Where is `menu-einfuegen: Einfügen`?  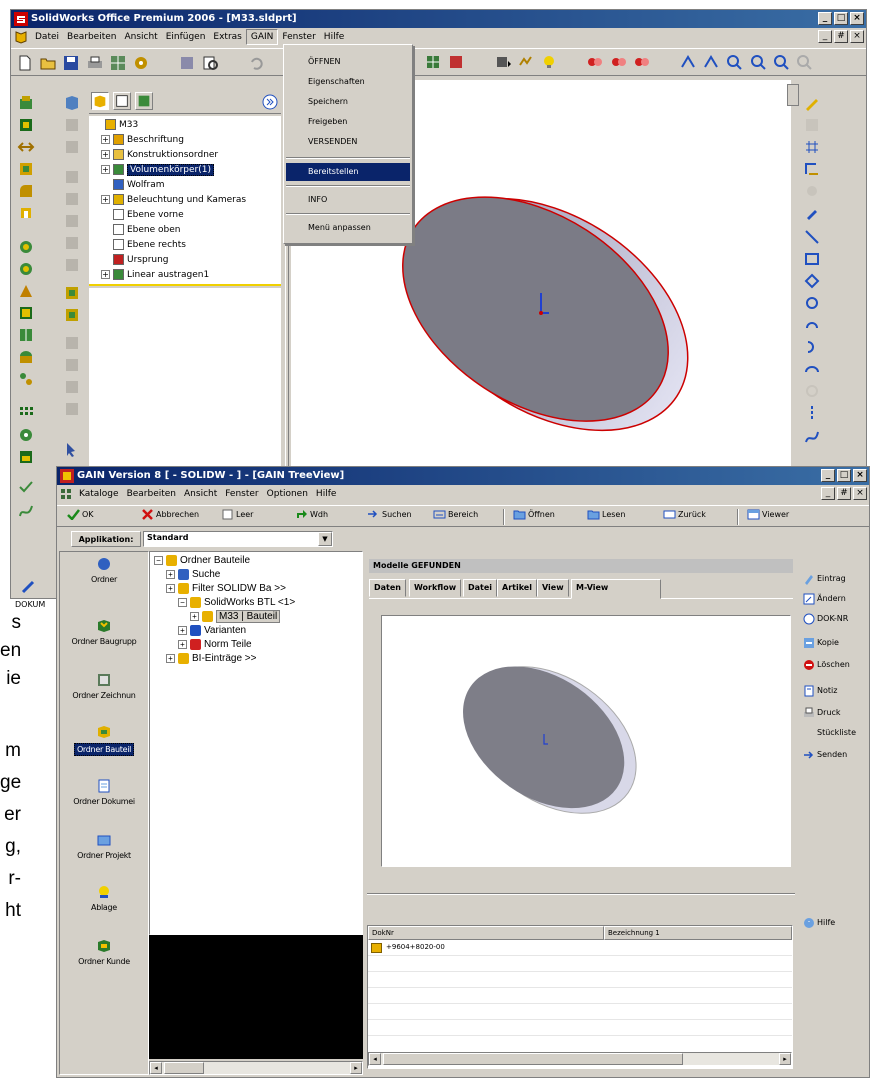
menu-einfuegen: Einfügen is located at coordinates (186, 37).